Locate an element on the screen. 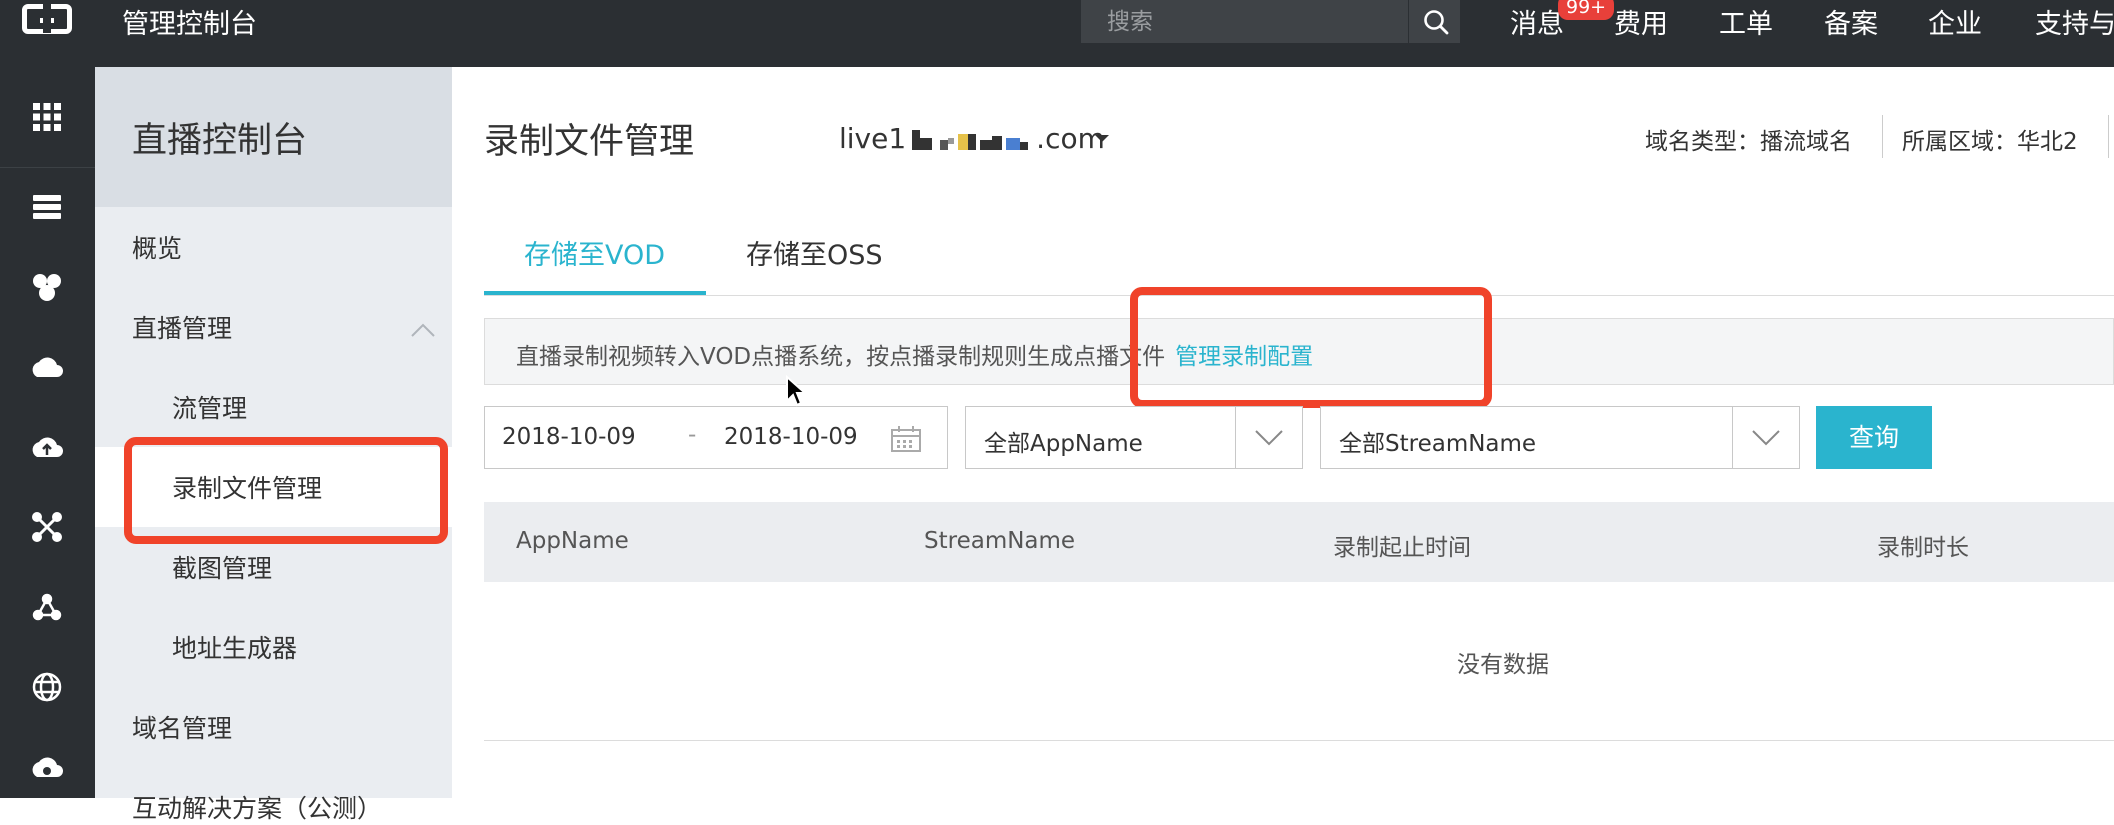 The width and height of the screenshot is (2114, 825). search-input is located at coordinates (1242, 21).